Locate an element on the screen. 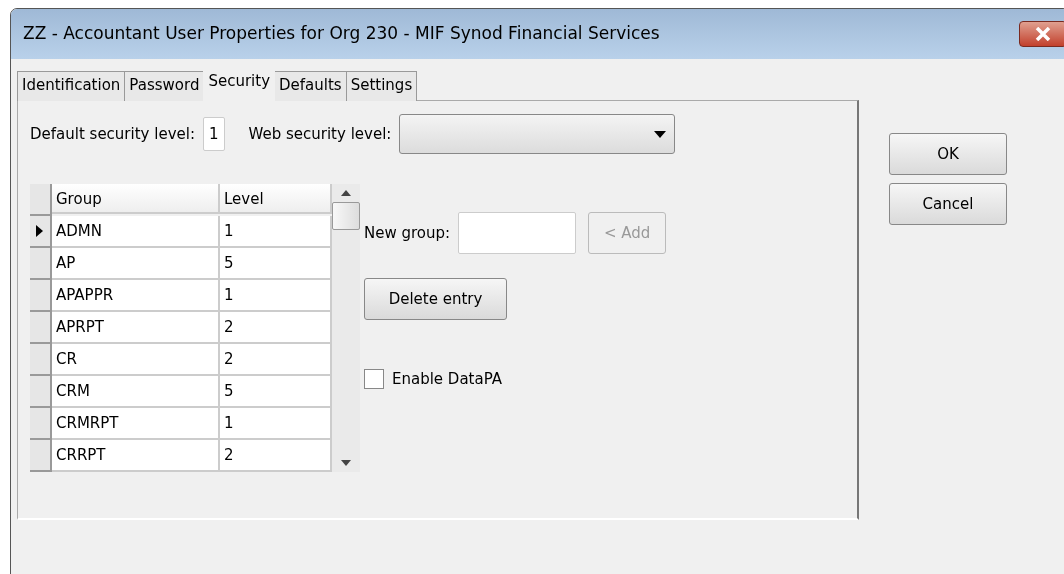 Image resolution: width=1064 pixels, height=574 pixels. dialog-button: OK is located at coordinates (948, 154).